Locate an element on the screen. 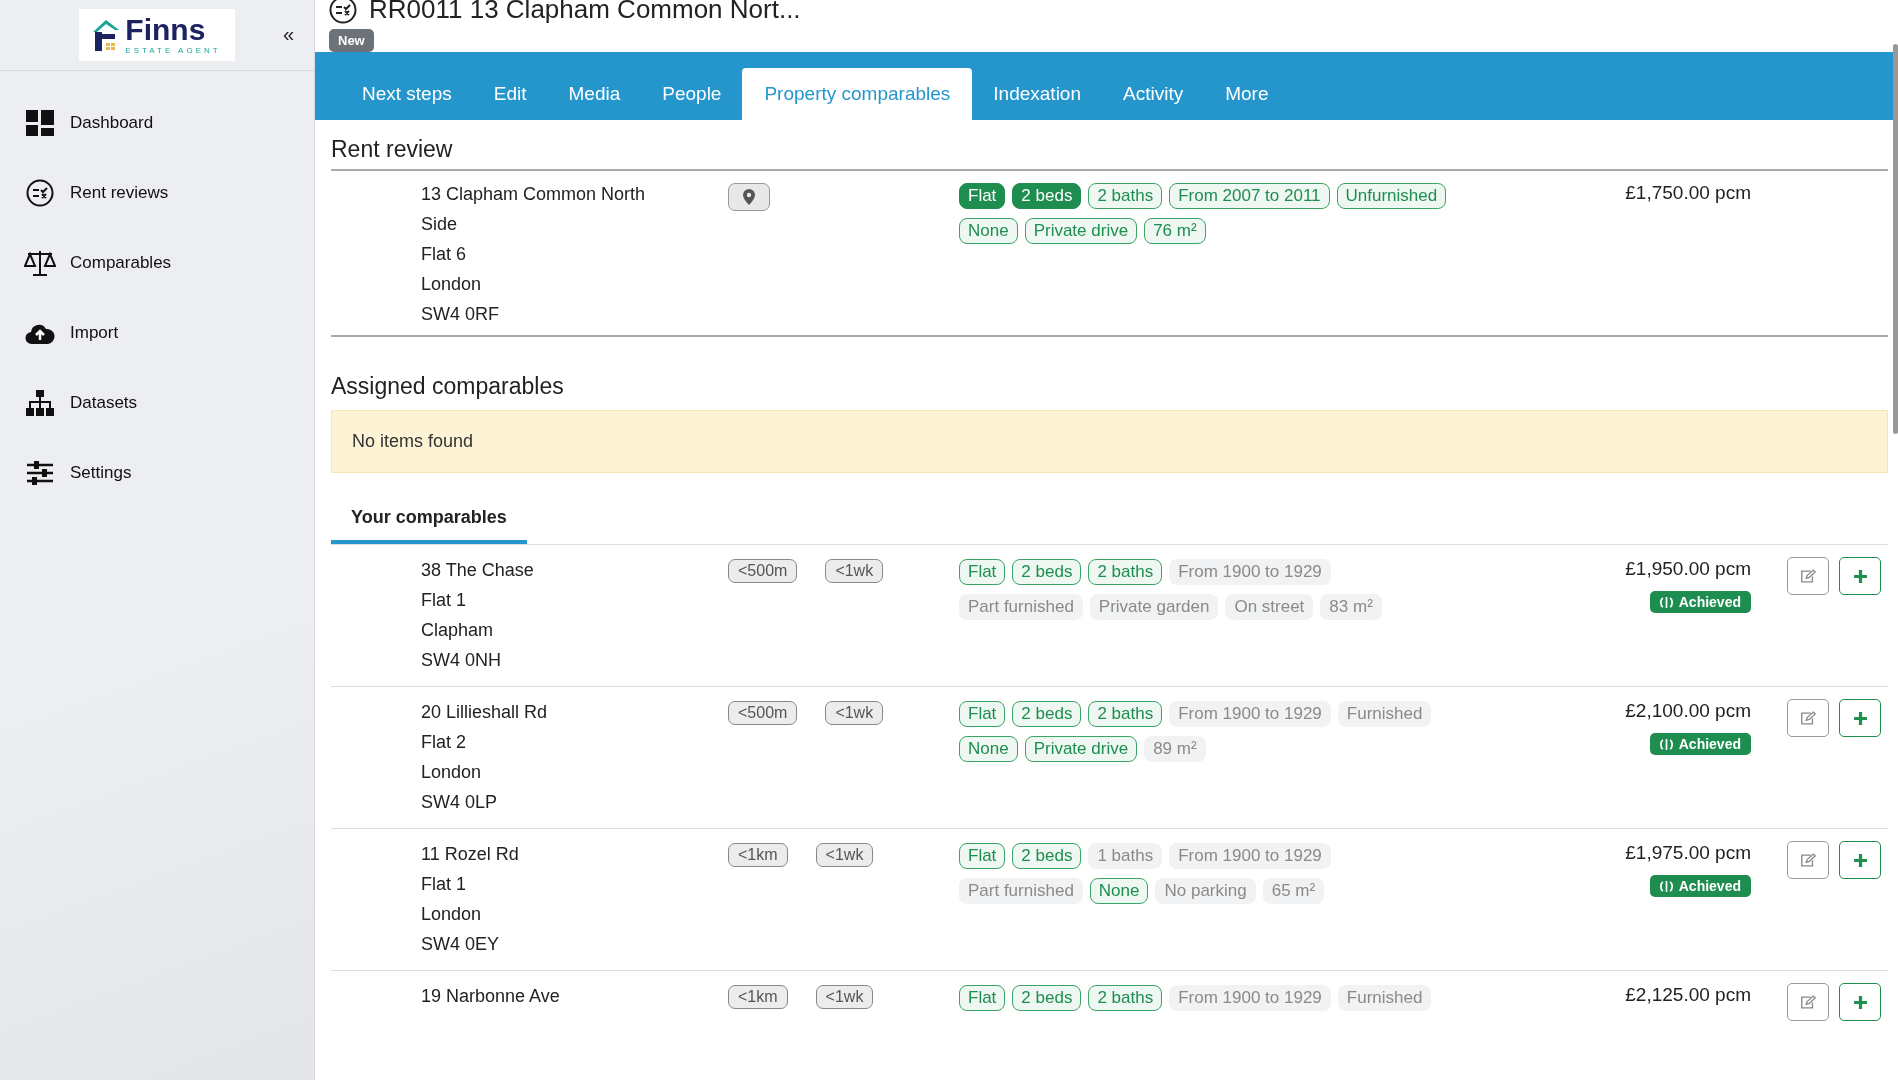 The image size is (1898, 1080). address-line: SW4 0LP is located at coordinates (460, 802).